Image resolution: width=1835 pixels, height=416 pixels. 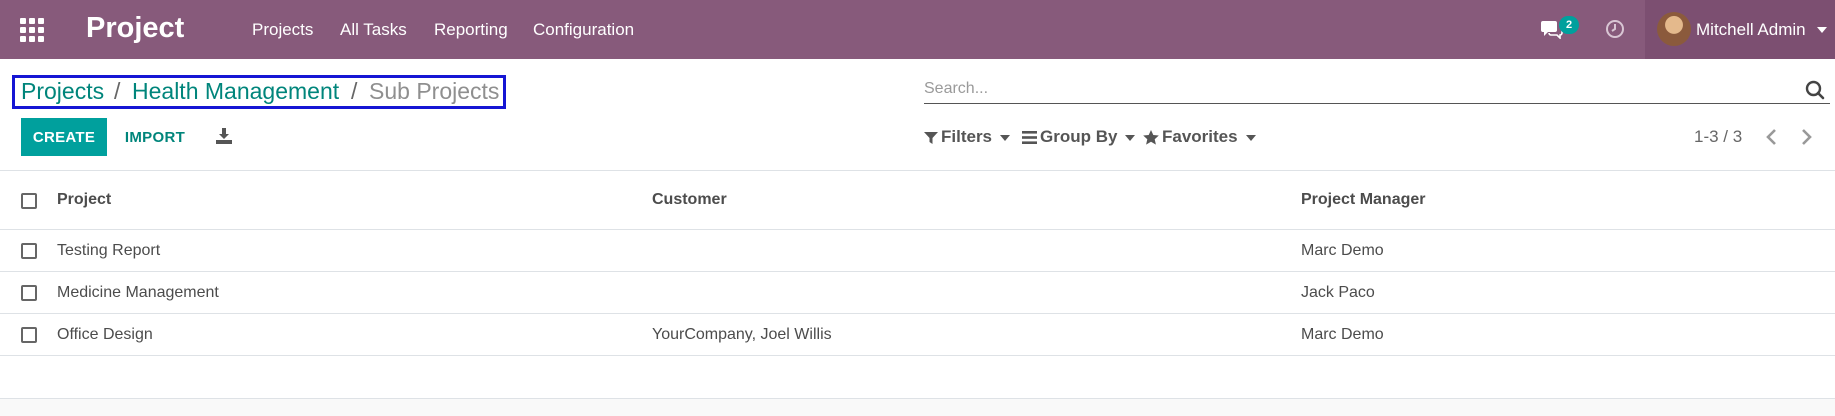 What do you see at coordinates (109, 250) in the screenshot?
I see `cell-project: Testing Report` at bounding box center [109, 250].